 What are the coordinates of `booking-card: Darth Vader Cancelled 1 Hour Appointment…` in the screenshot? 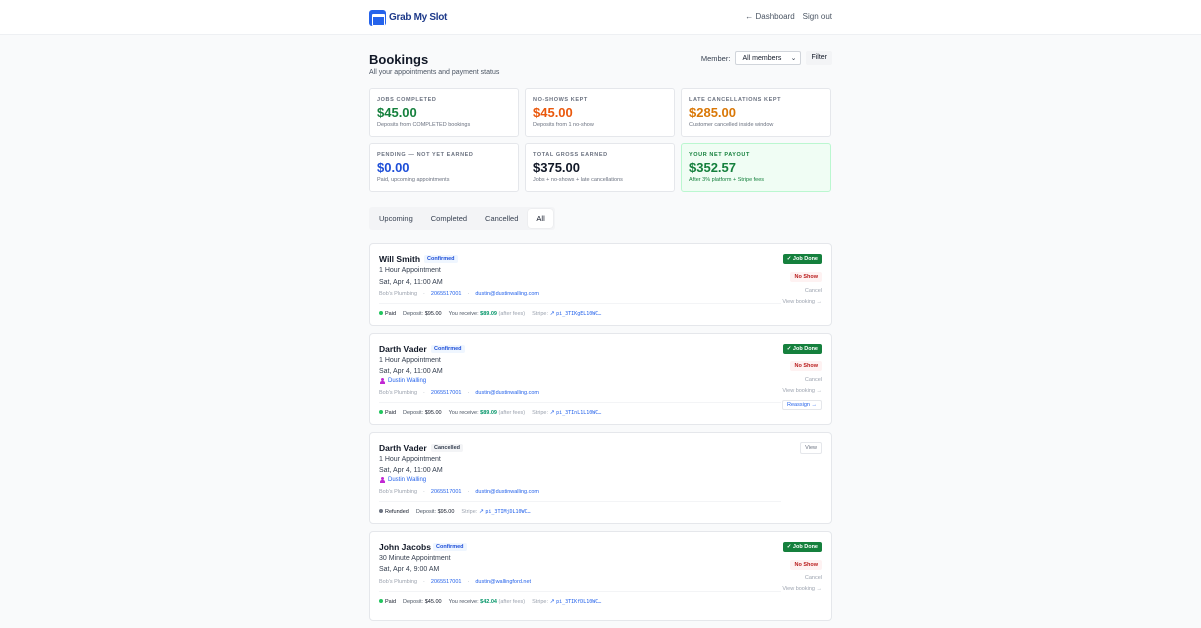 It's located at (600, 478).